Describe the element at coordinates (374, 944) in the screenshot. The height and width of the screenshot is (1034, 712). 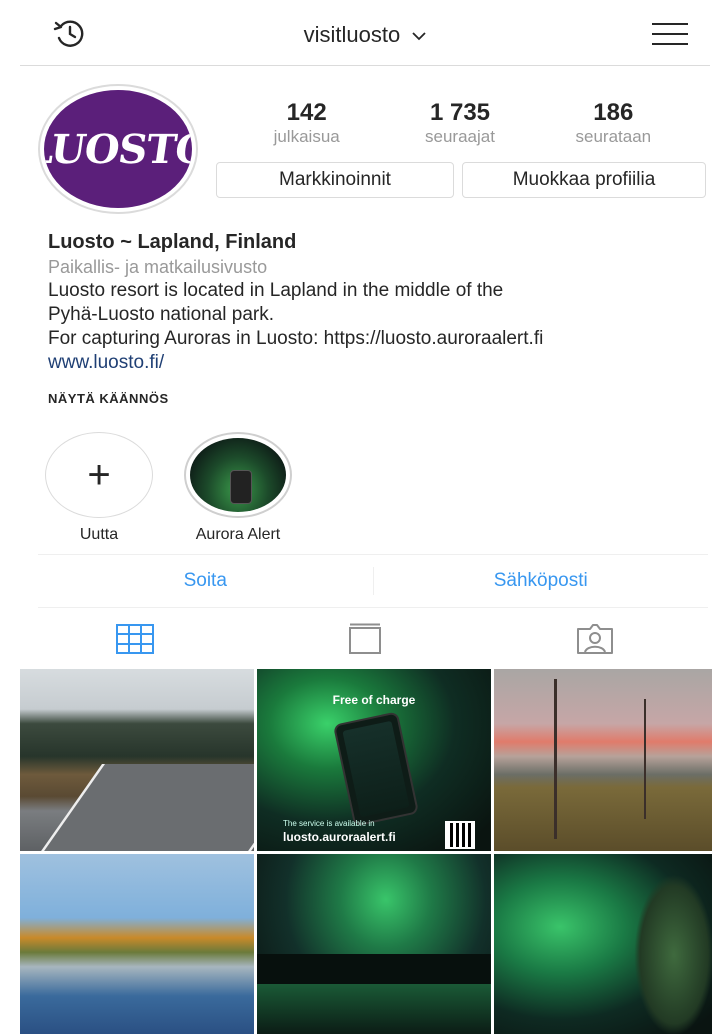
I see `post-aurora-lake-image` at that location.